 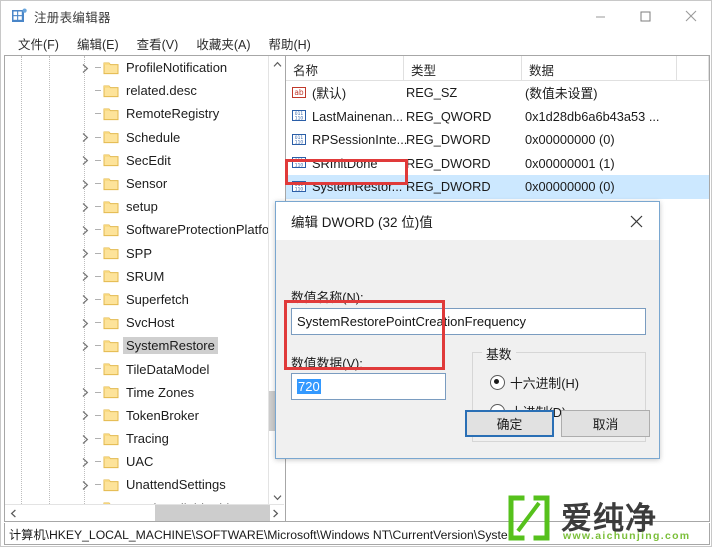 I want to click on maximize-button, so click(x=645, y=16).